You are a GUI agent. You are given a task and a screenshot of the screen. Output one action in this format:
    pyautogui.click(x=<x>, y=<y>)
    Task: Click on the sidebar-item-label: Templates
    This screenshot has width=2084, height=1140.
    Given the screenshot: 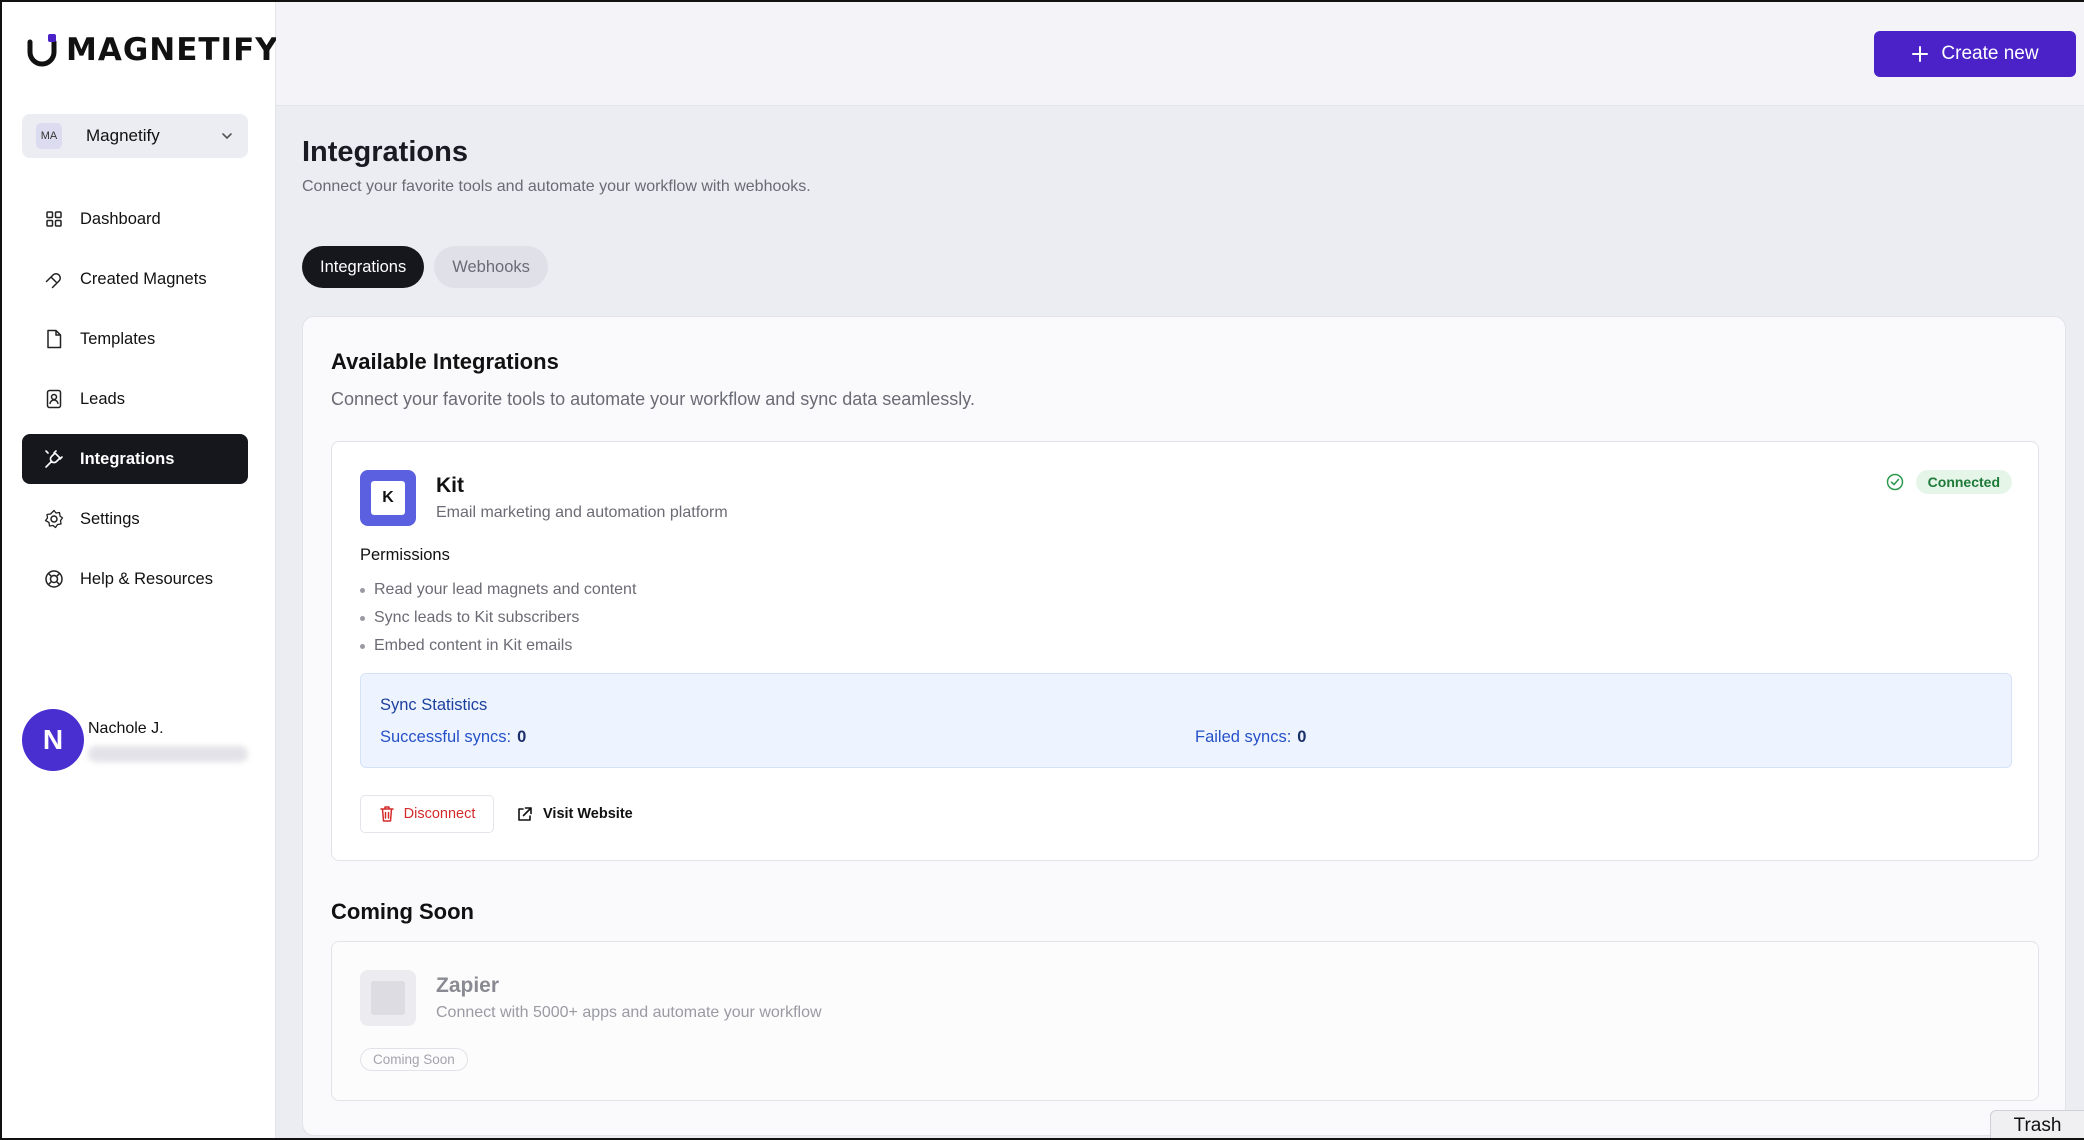 What is the action you would take?
    pyautogui.click(x=118, y=338)
    